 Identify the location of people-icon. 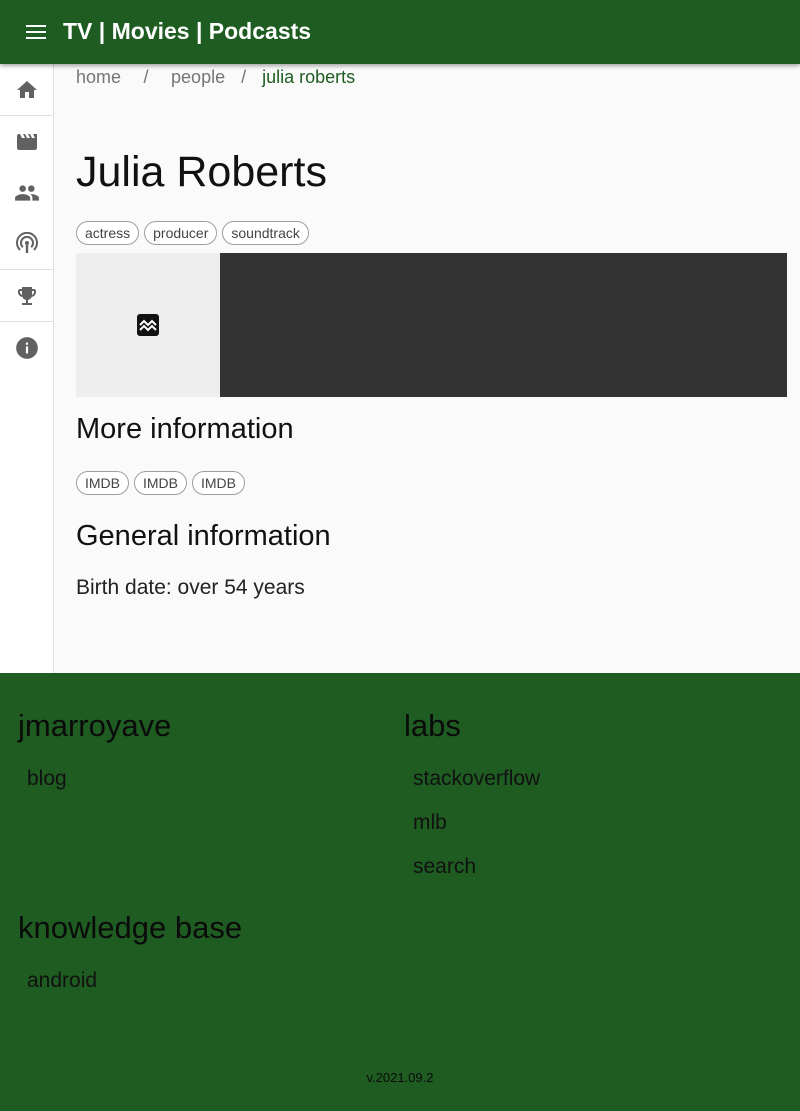
(26, 192).